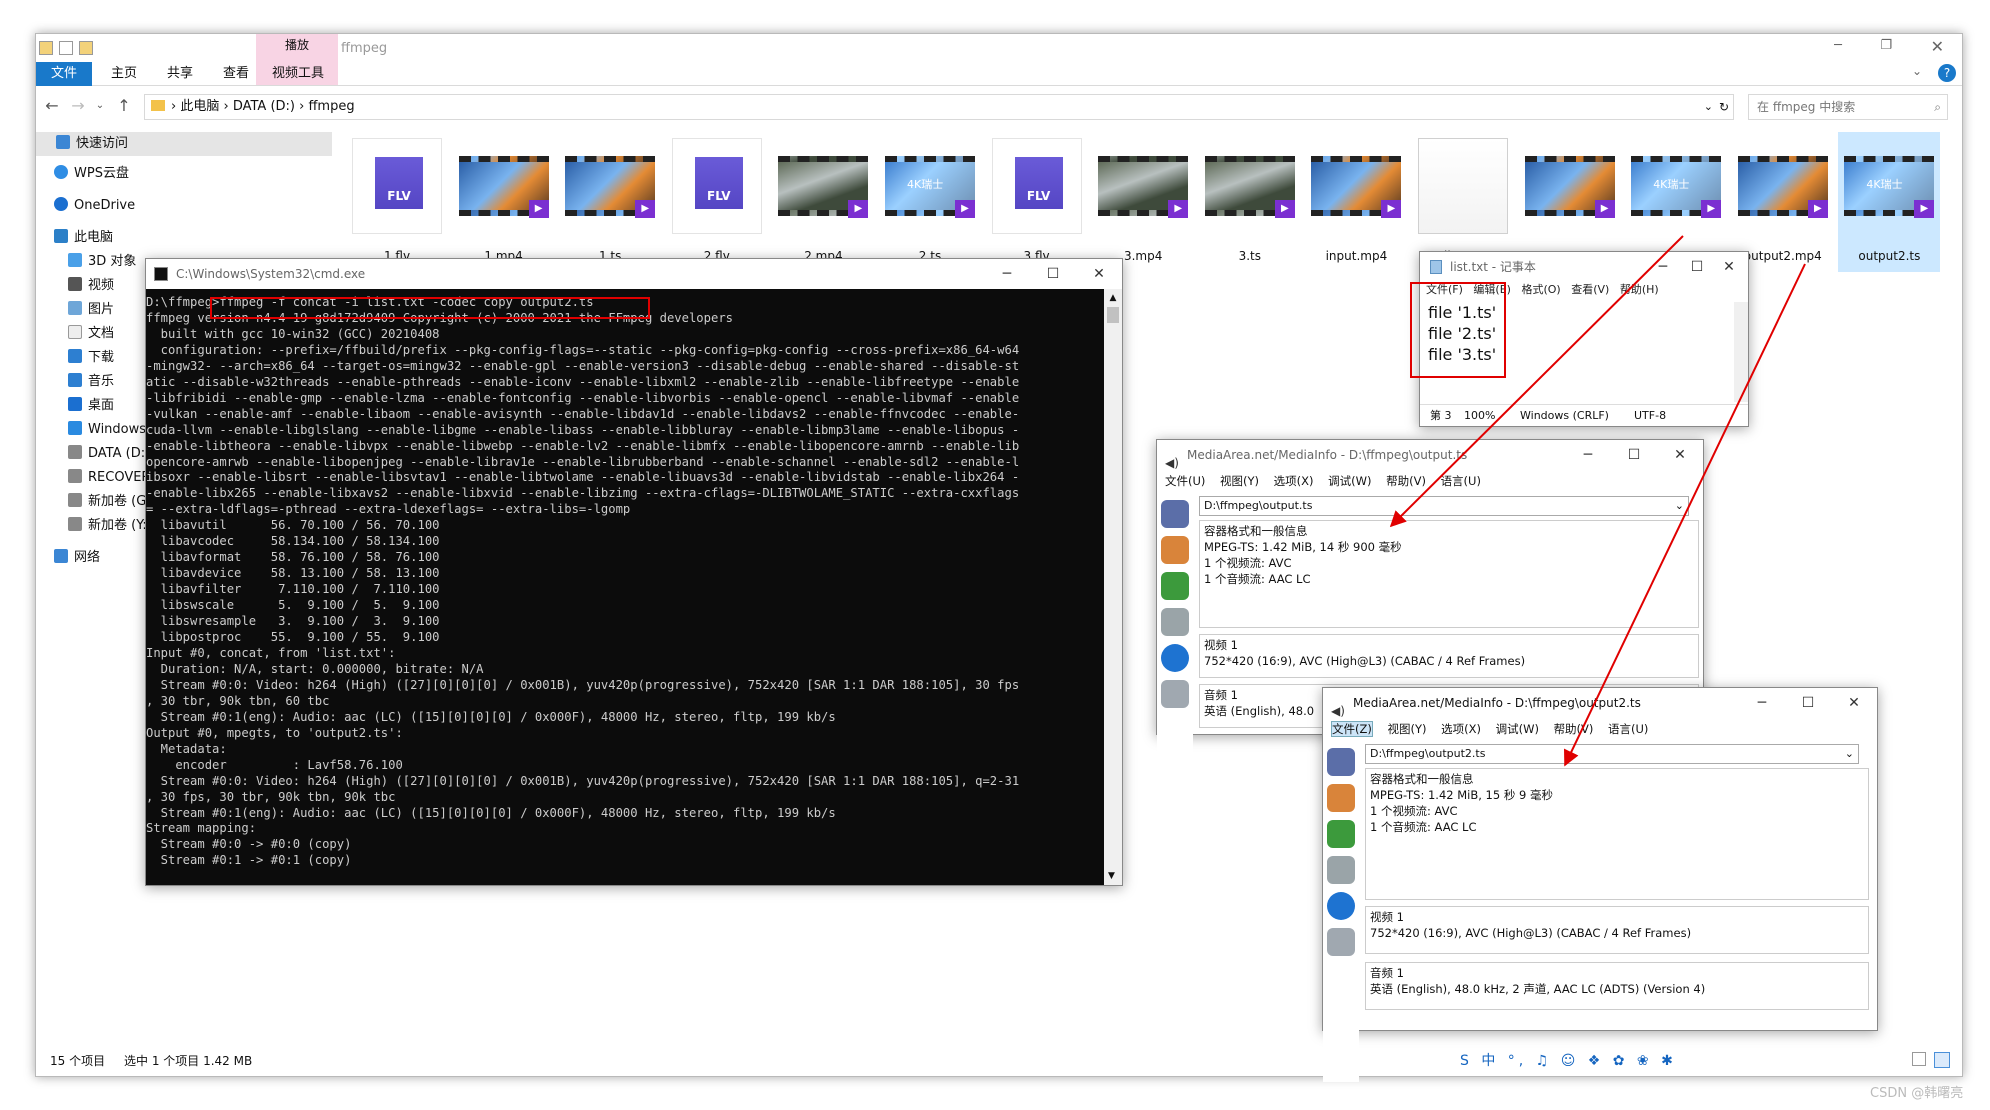 This screenshot has height=1110, width=1990. What do you see at coordinates (124, 74) in the screenshot?
I see `tab-home: 主页` at bounding box center [124, 74].